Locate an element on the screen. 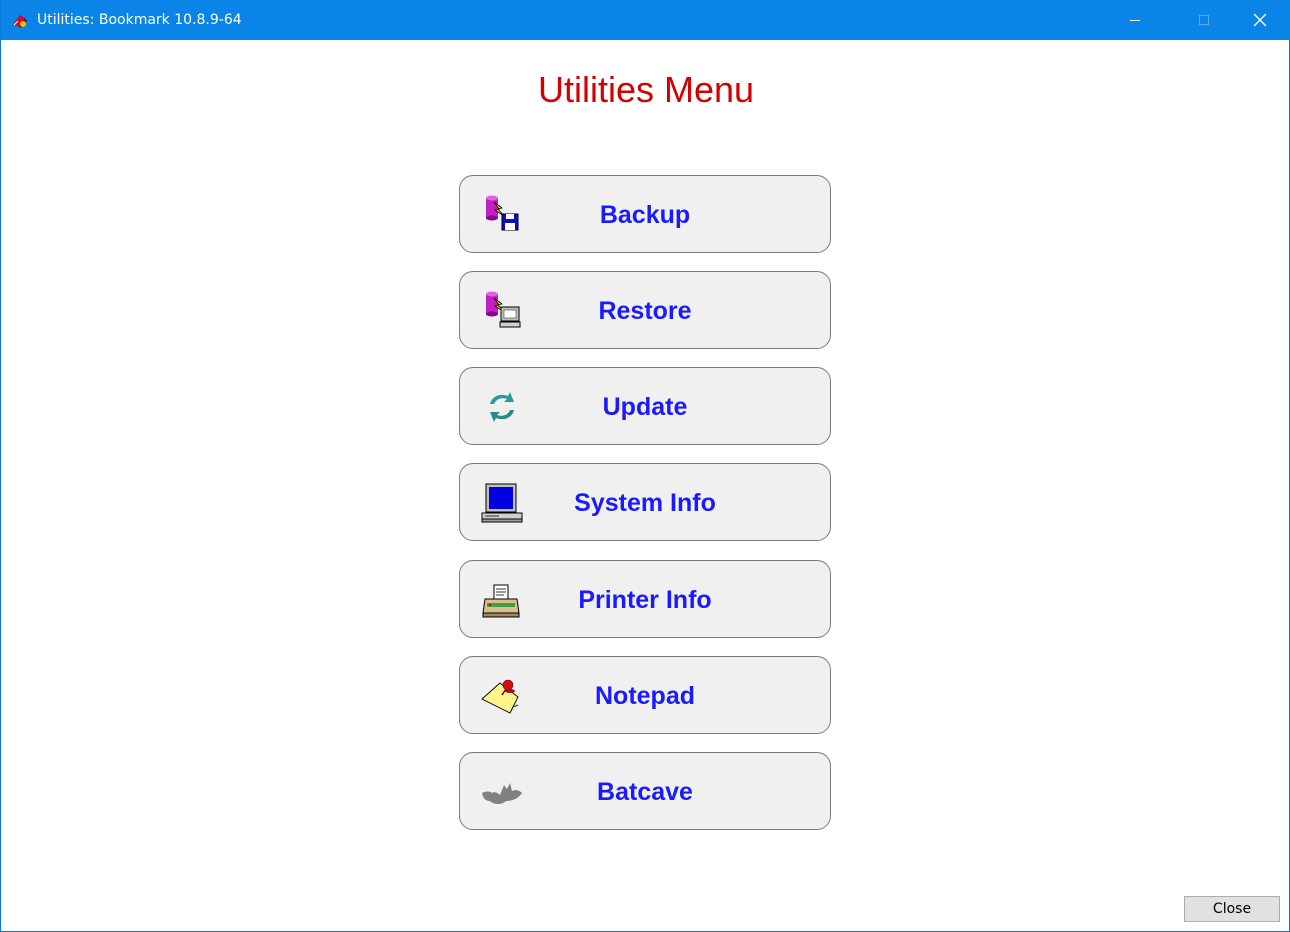 The height and width of the screenshot is (932, 1290). maximize-button is located at coordinates (1204, 20).